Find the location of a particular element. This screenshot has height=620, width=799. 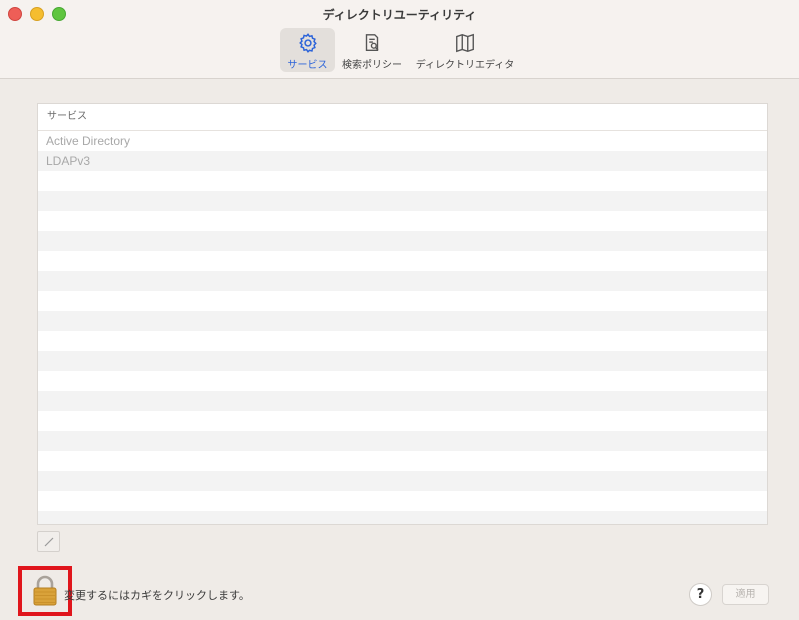

column-header-services: サービス is located at coordinates (402, 117).